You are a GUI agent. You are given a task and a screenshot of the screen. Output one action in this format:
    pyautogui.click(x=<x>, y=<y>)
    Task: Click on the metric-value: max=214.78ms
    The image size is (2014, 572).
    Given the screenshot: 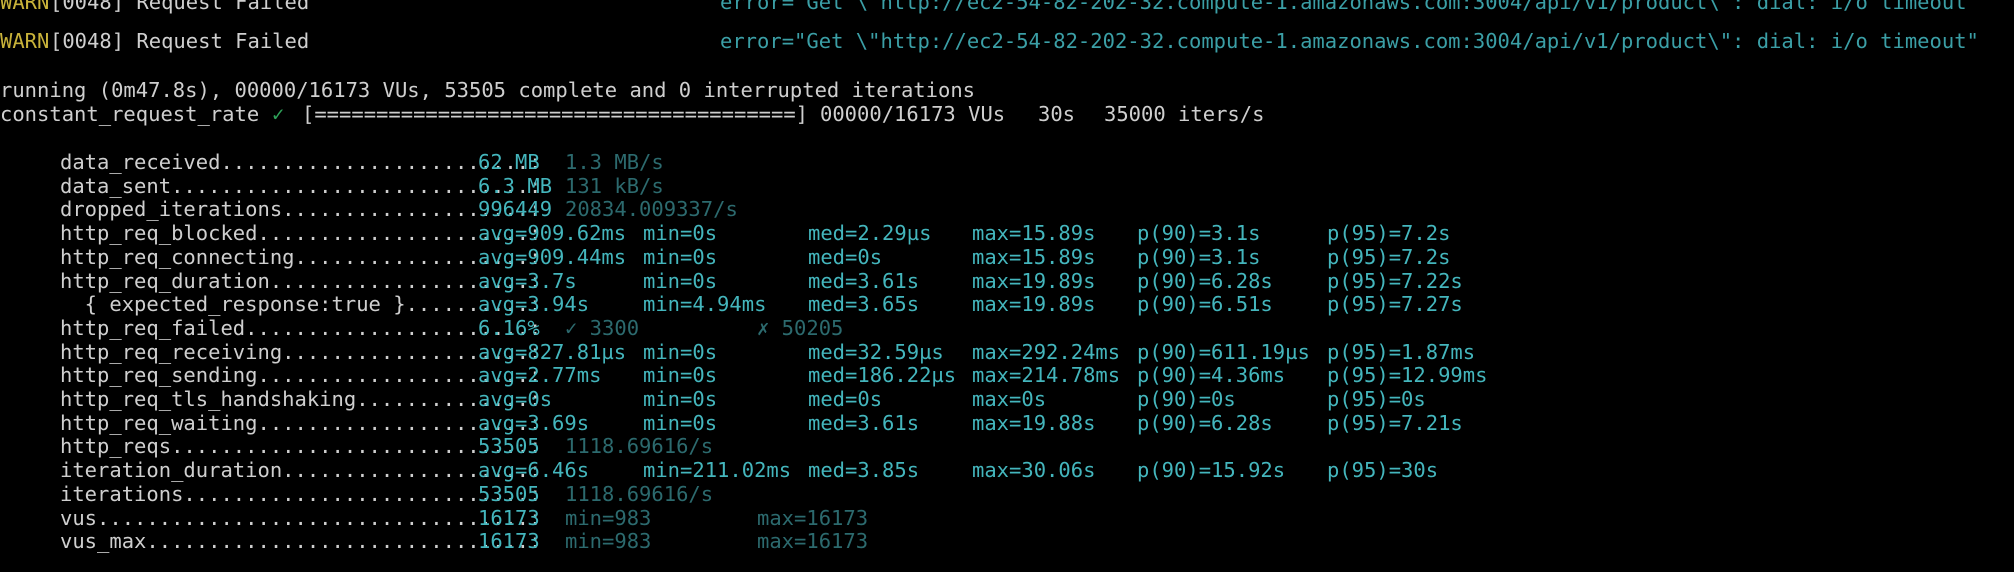 What is the action you would take?
    pyautogui.click(x=1046, y=375)
    